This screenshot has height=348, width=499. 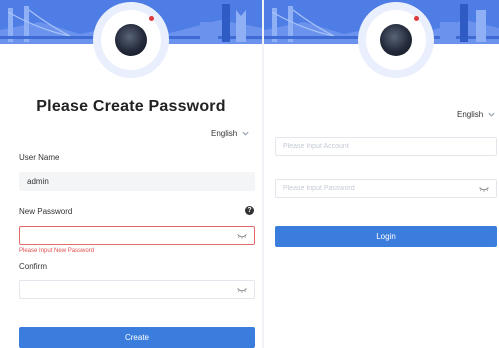 I want to click on help-icon: ?, so click(x=249, y=210).